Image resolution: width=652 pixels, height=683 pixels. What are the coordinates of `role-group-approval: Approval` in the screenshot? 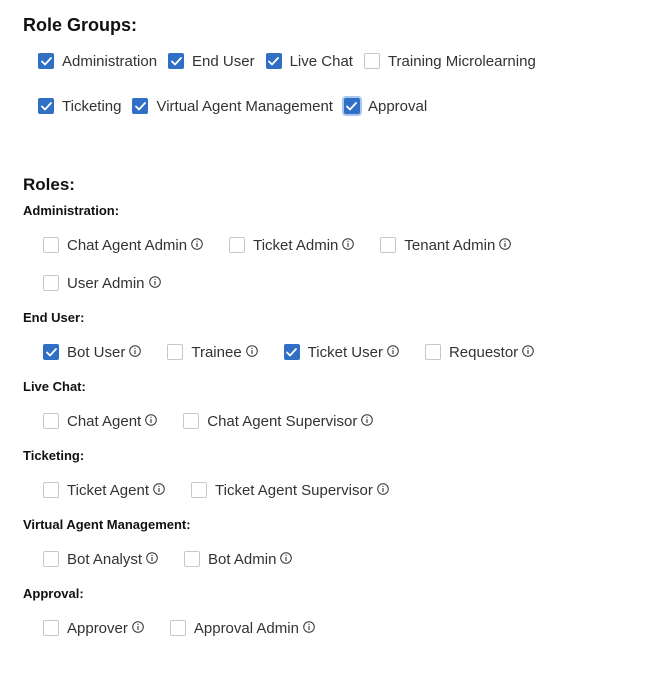 It's located at (385, 106).